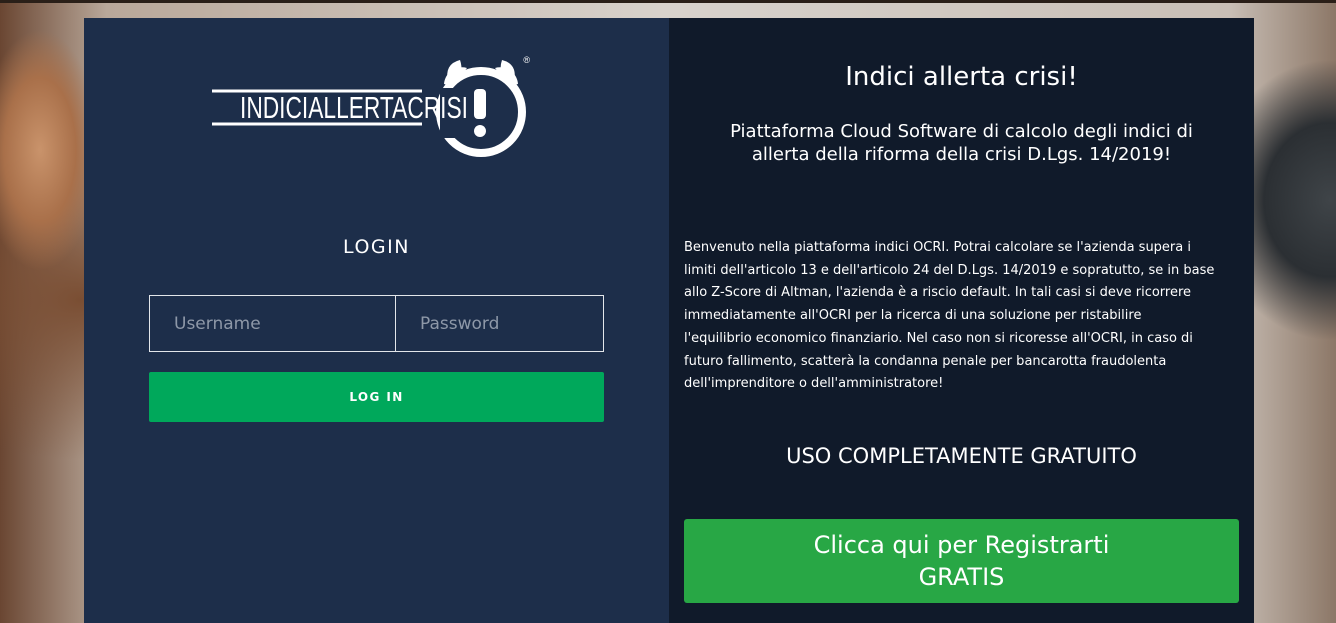 Image resolution: width=1336 pixels, height=623 pixels. Describe the element at coordinates (961, 77) in the screenshot. I see `info-title: Indici allerta crisi!` at that location.